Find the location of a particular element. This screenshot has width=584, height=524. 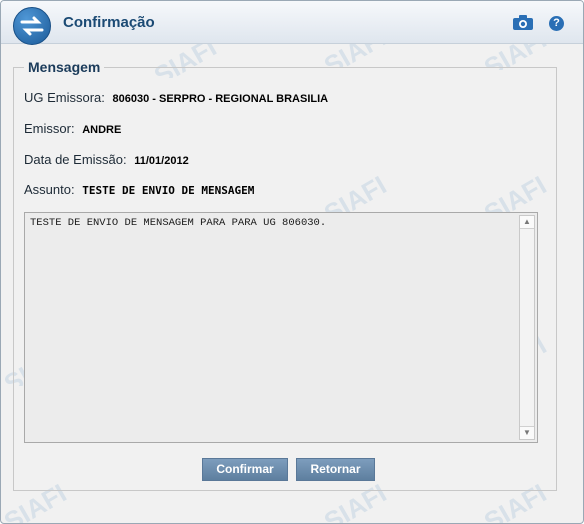

assunto-row: Assunto: TESTE DE ENVIO DE MENSAGEM is located at coordinates (139, 189).